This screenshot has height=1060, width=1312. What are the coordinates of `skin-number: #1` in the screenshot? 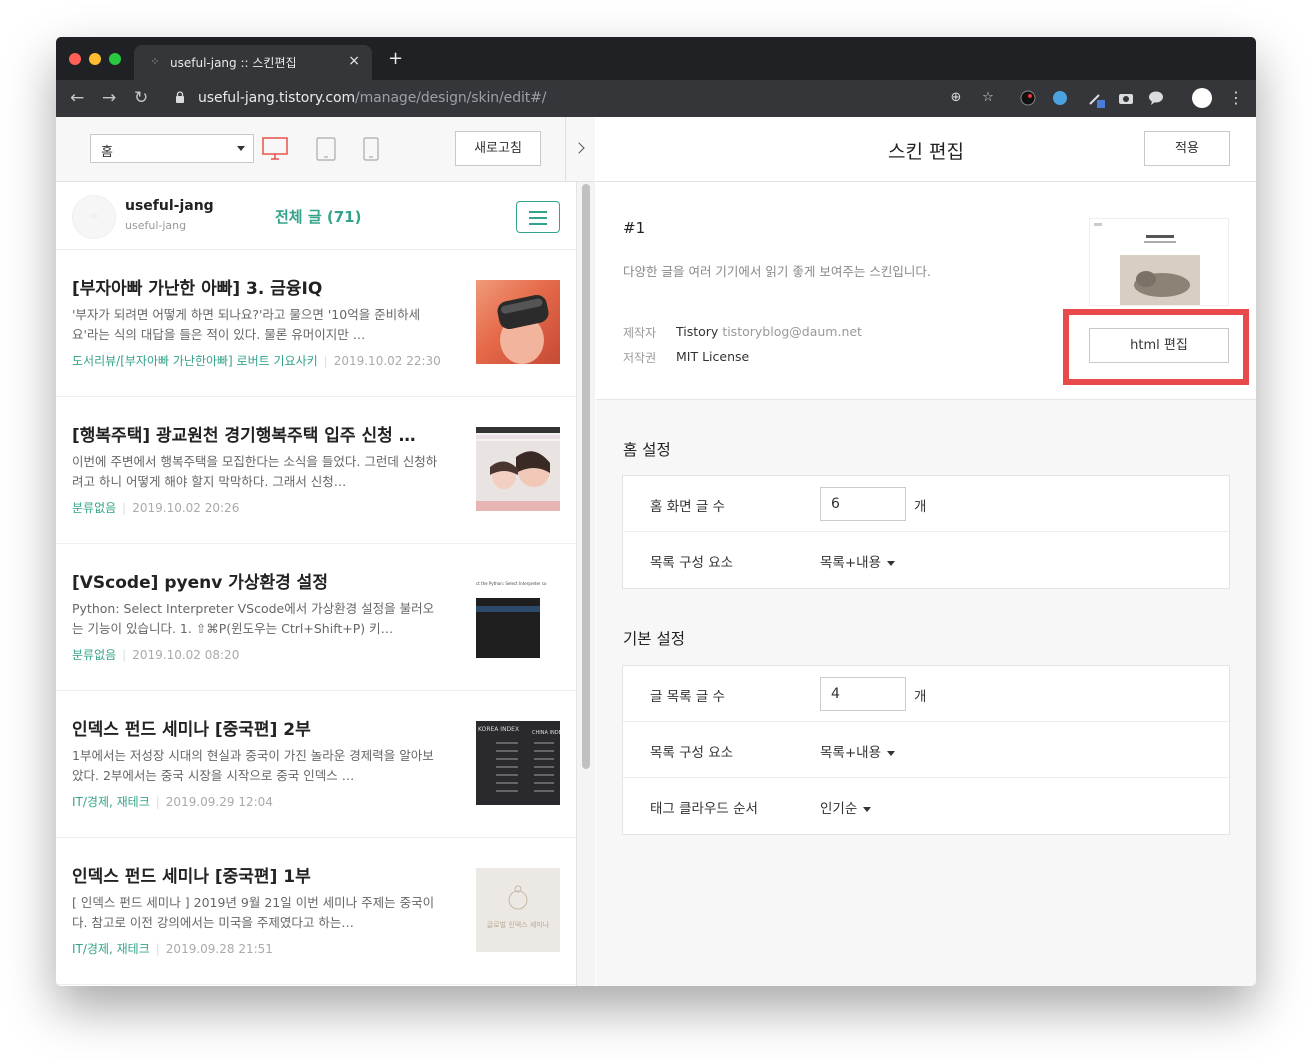 It's located at (634, 228).